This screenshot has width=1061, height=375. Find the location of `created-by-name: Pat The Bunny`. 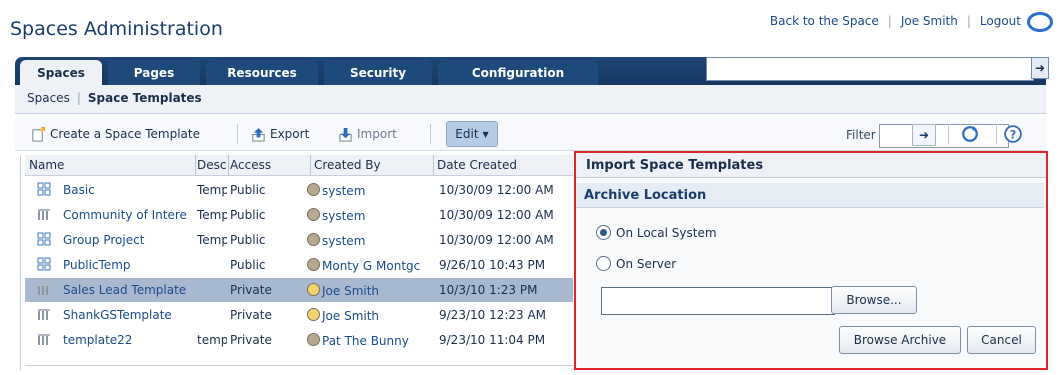

created-by-name: Pat The Bunny is located at coordinates (365, 341).